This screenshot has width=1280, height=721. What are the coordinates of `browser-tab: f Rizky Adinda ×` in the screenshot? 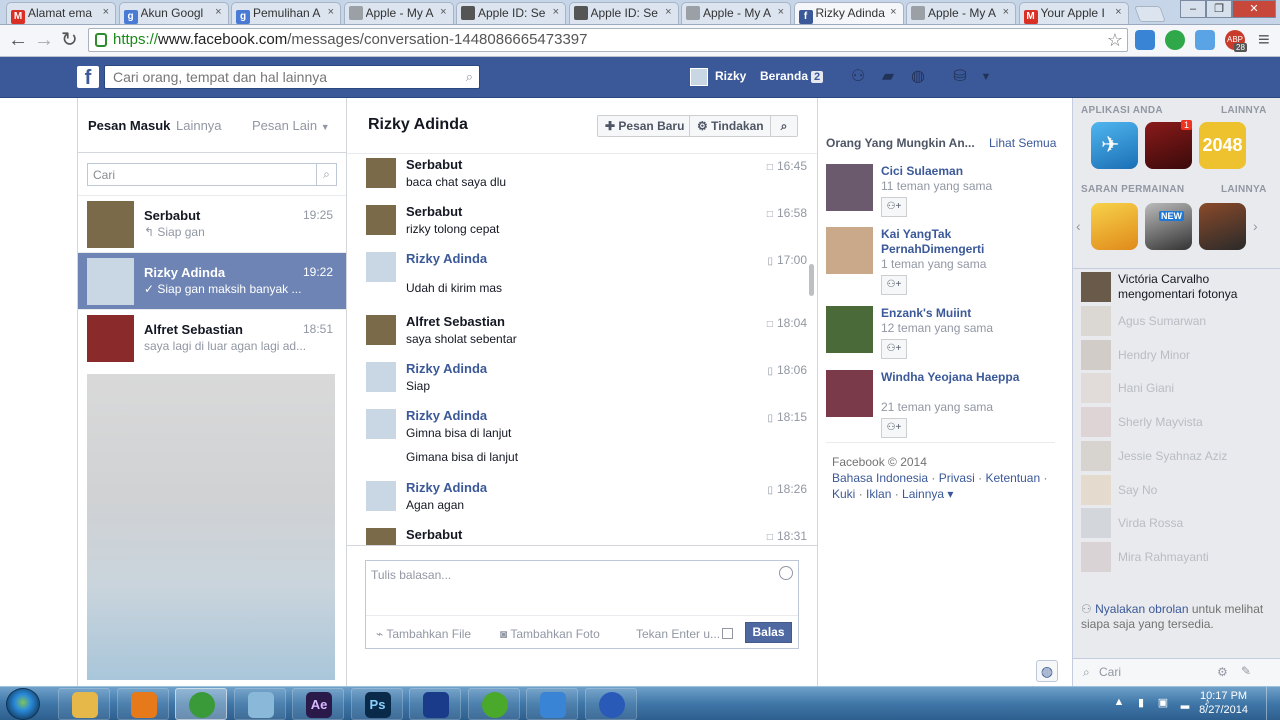 It's located at (848, 13).